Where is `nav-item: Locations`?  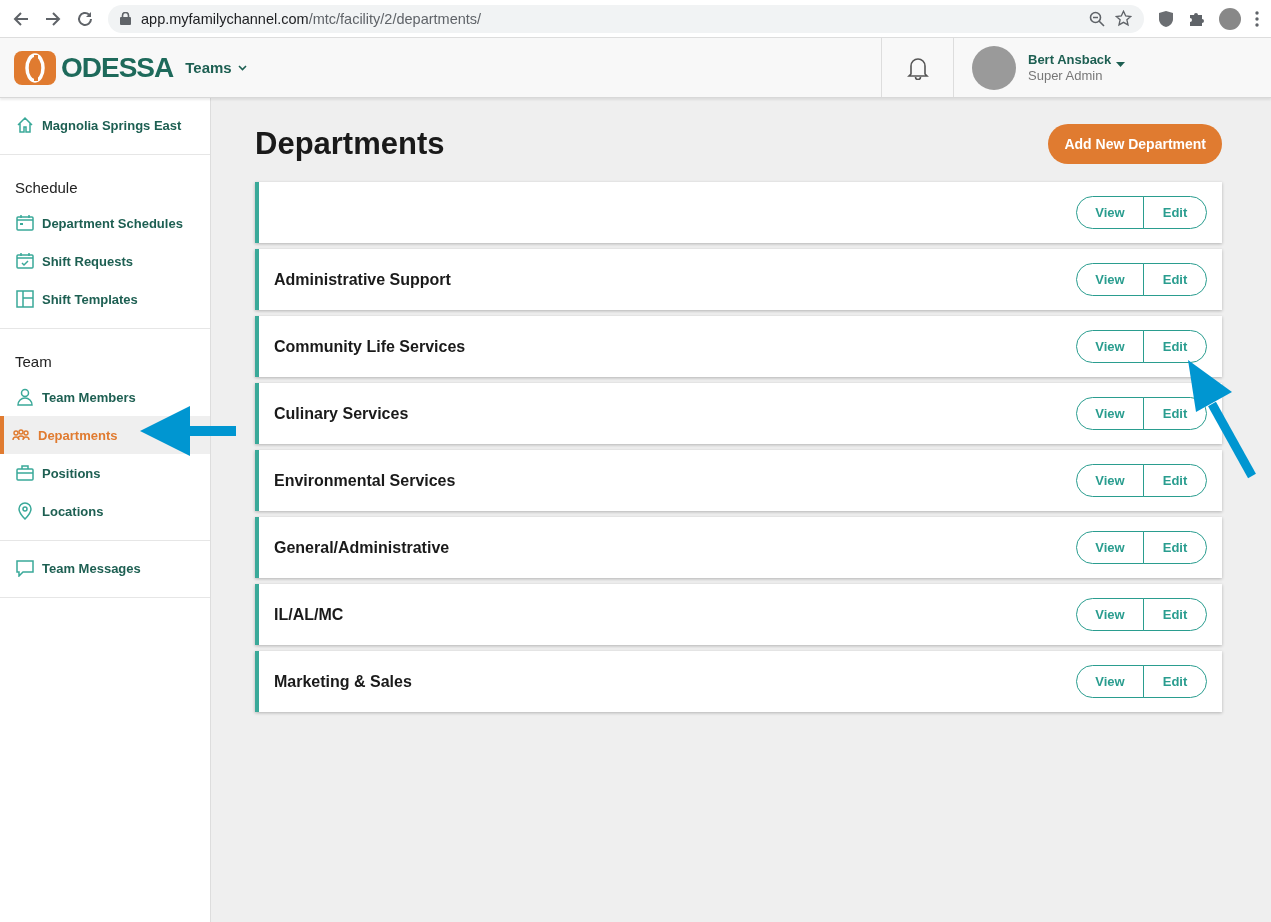
nav-item: Locations is located at coordinates (105, 511).